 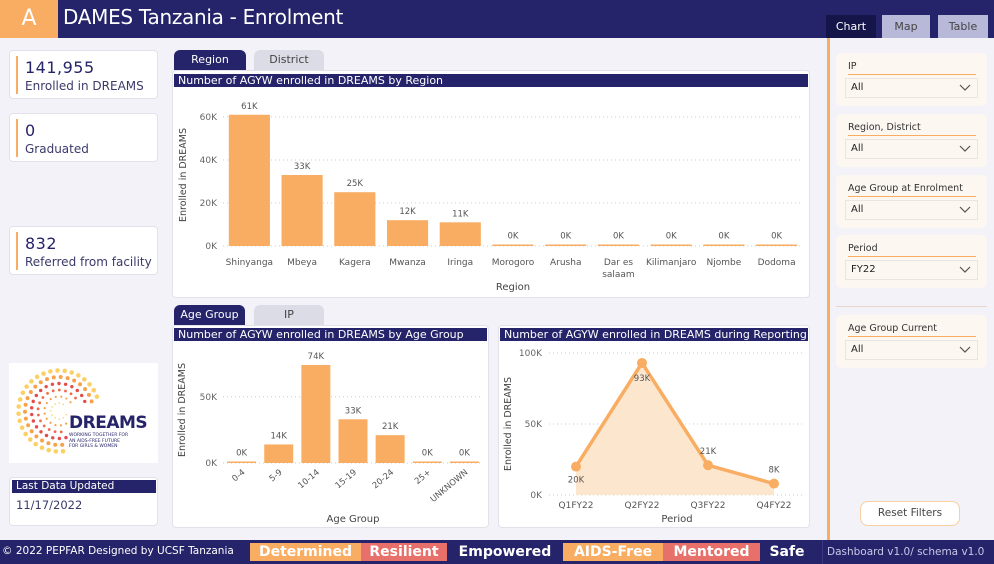 I want to click on tab-chart: Chart, so click(x=851, y=26).